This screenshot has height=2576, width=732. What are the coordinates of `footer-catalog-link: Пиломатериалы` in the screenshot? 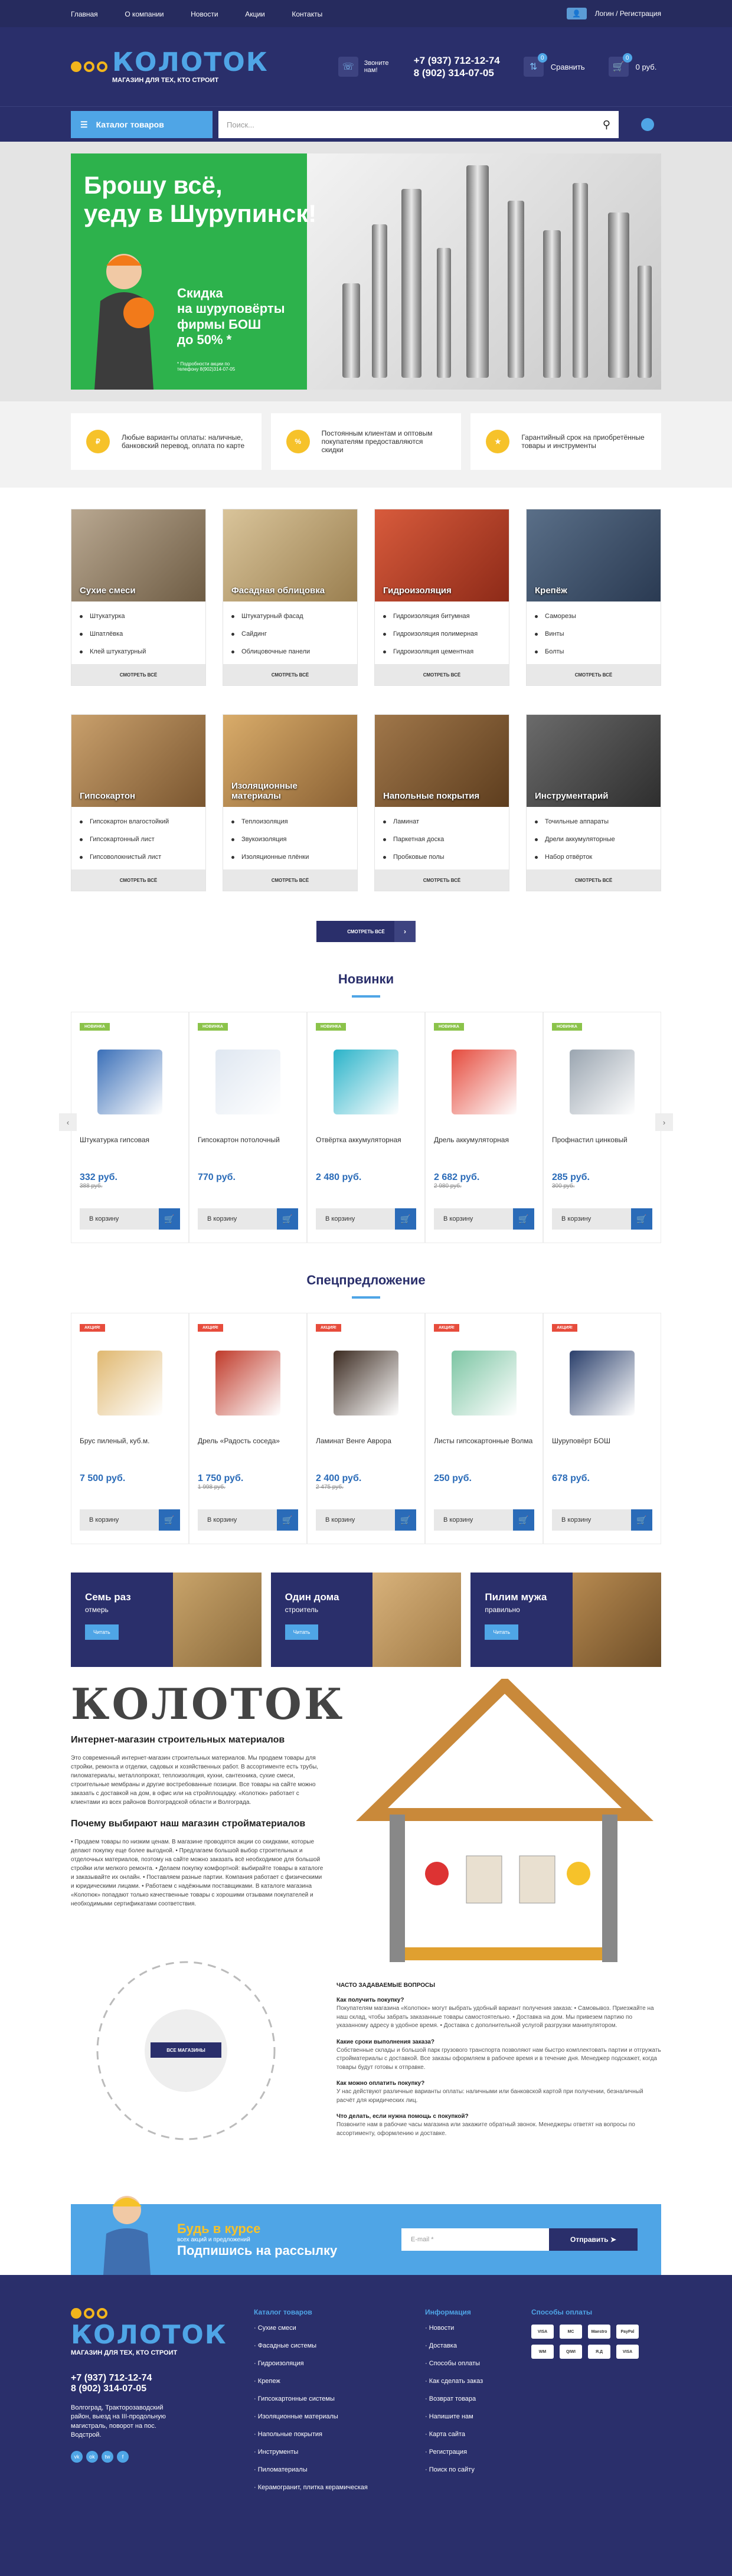 It's located at (340, 2469).